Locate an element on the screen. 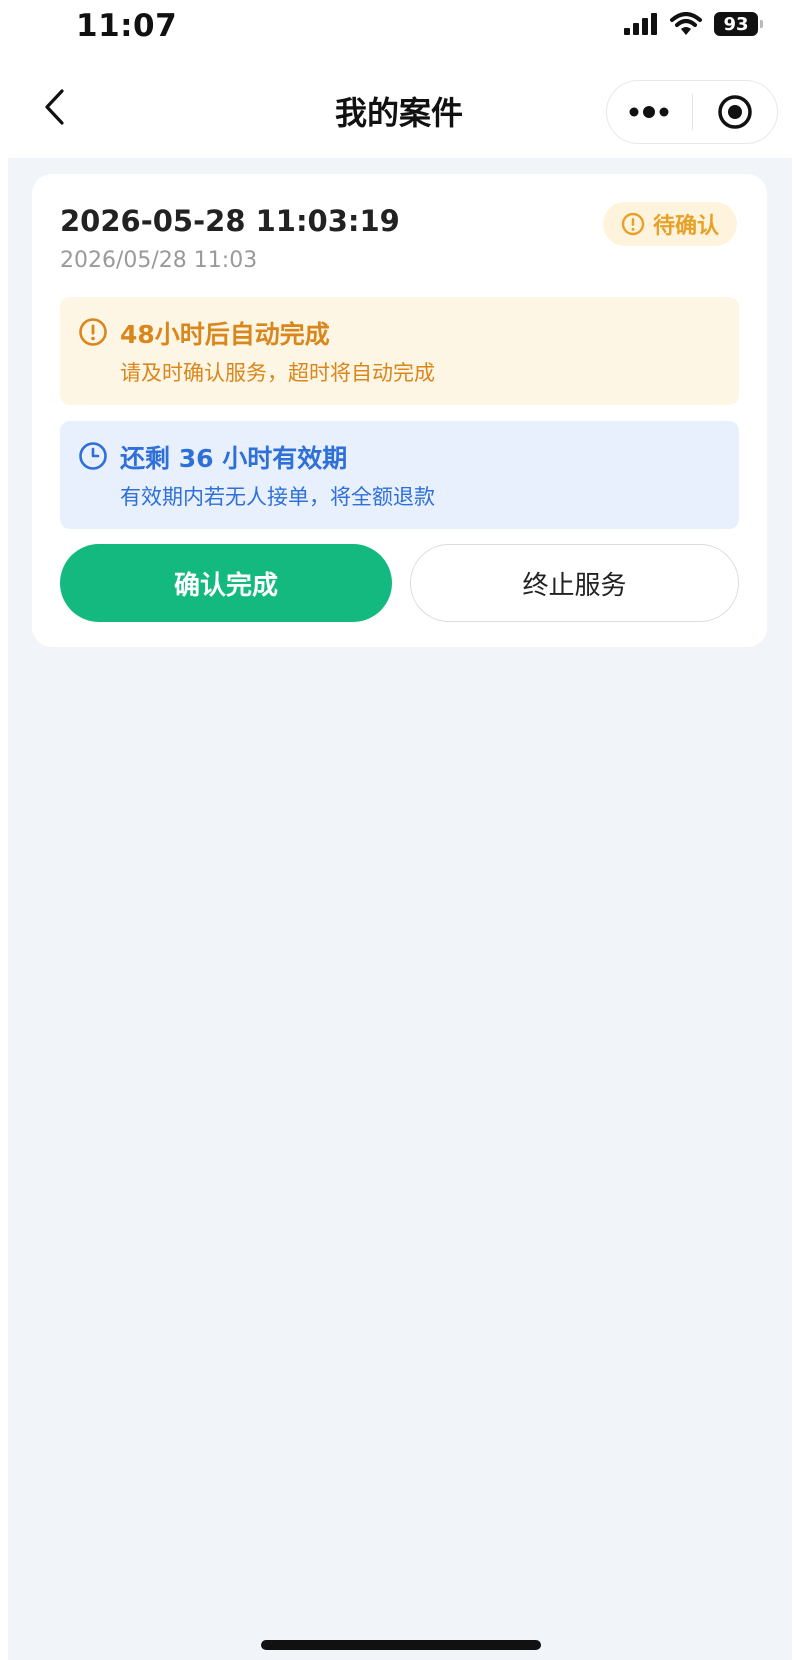 The image size is (798, 1660). case-datetime: 2026-05-28 11:03:19 is located at coordinates (230, 221).